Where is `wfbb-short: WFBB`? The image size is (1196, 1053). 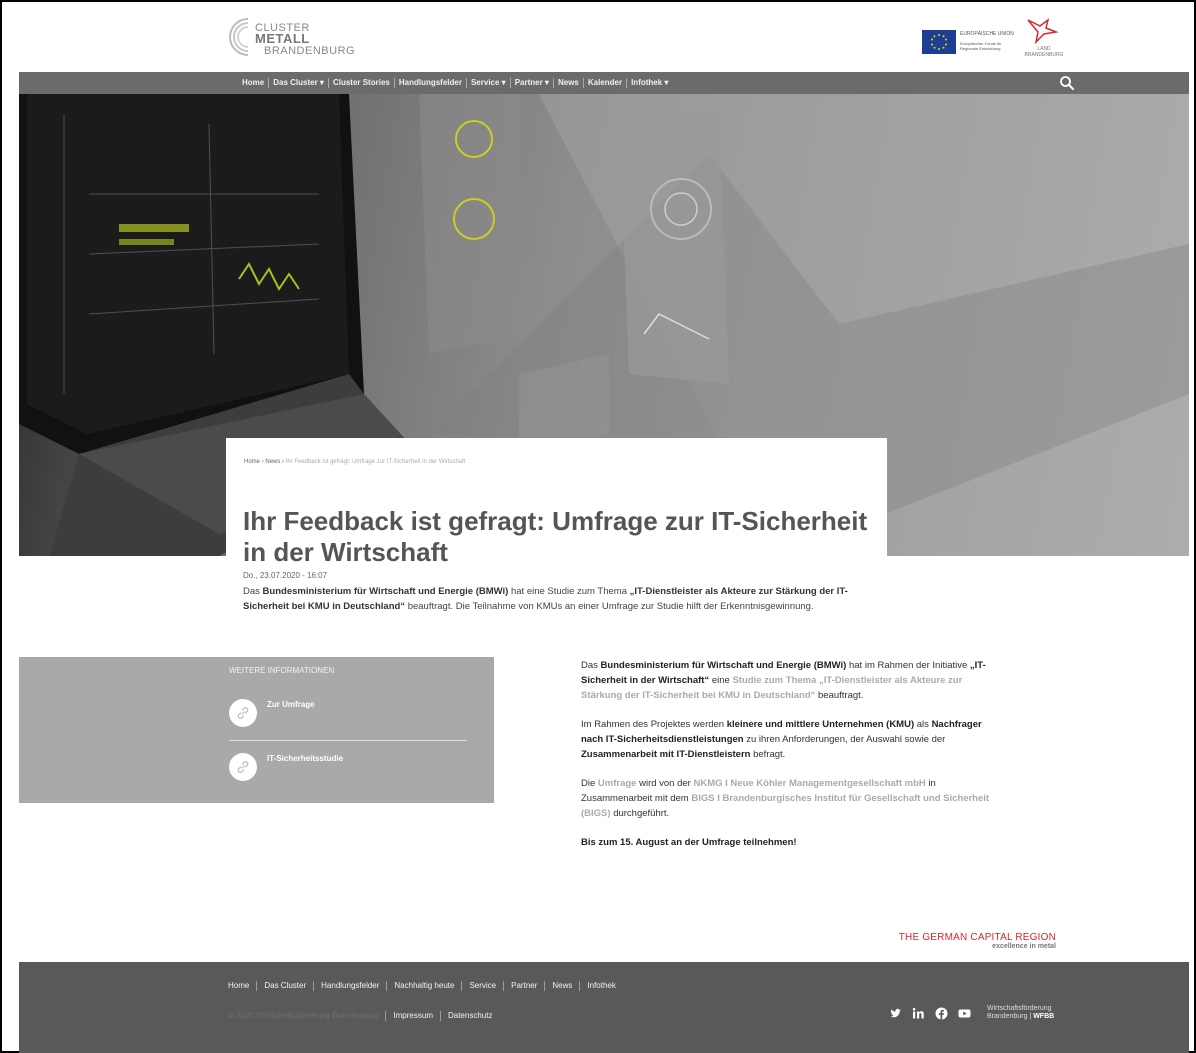
wfbb-short: WFBB is located at coordinates (1044, 1016).